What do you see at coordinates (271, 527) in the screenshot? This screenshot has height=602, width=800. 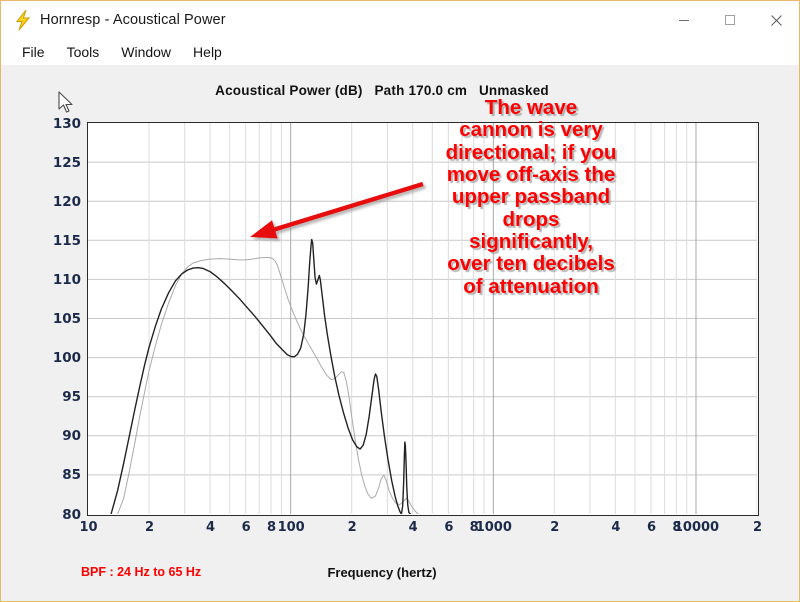 I see `x-tick-label: 8` at bounding box center [271, 527].